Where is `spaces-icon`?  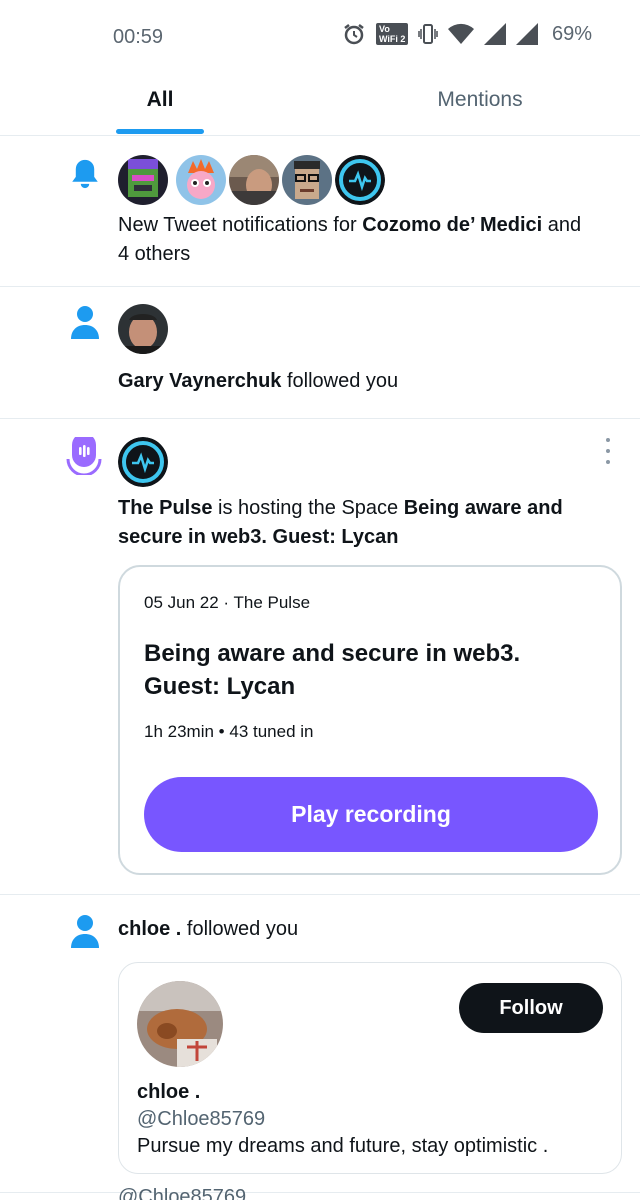
spaces-icon is located at coordinates (84, 456).